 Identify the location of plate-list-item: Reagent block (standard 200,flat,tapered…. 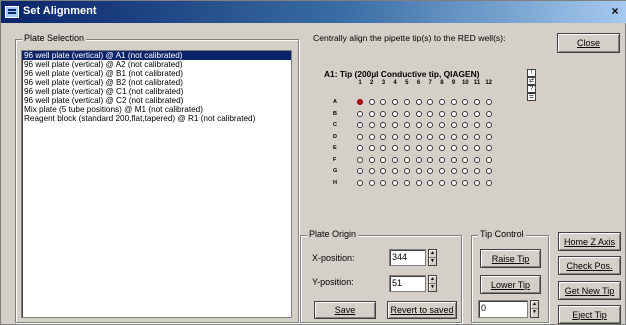
(156, 118).